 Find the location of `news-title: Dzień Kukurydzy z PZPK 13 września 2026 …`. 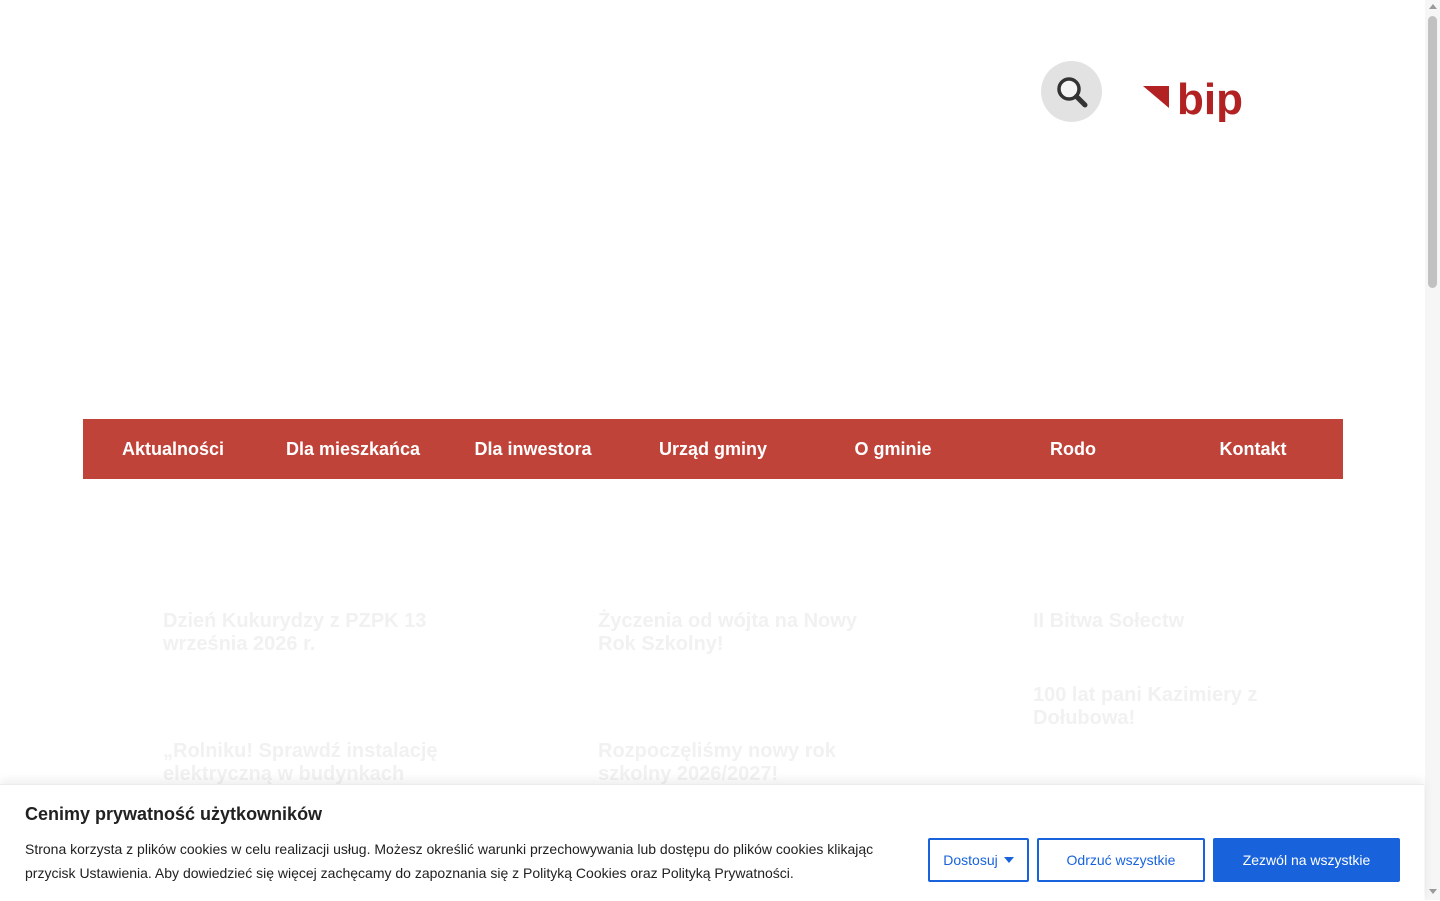

news-title: Dzień Kukurydzy z PZPK 13 września 2026 … is located at coordinates (313, 633).